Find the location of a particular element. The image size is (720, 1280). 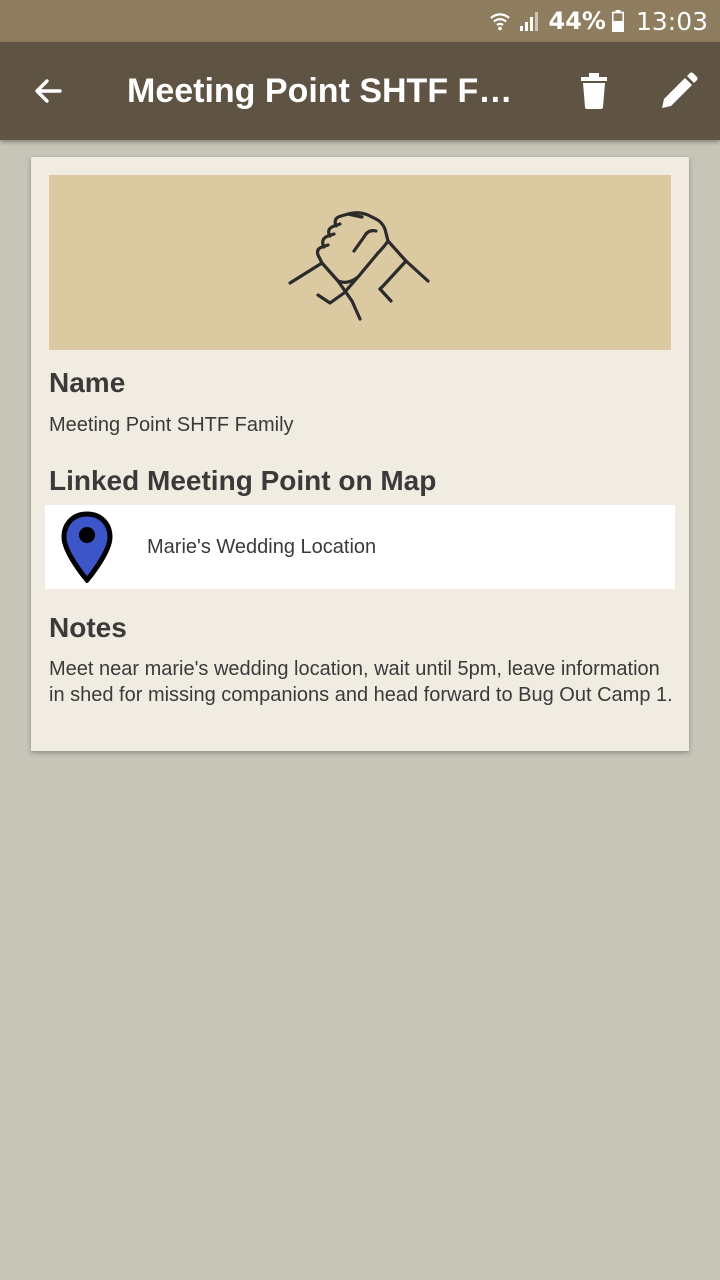

signal-icon is located at coordinates (530, 21).